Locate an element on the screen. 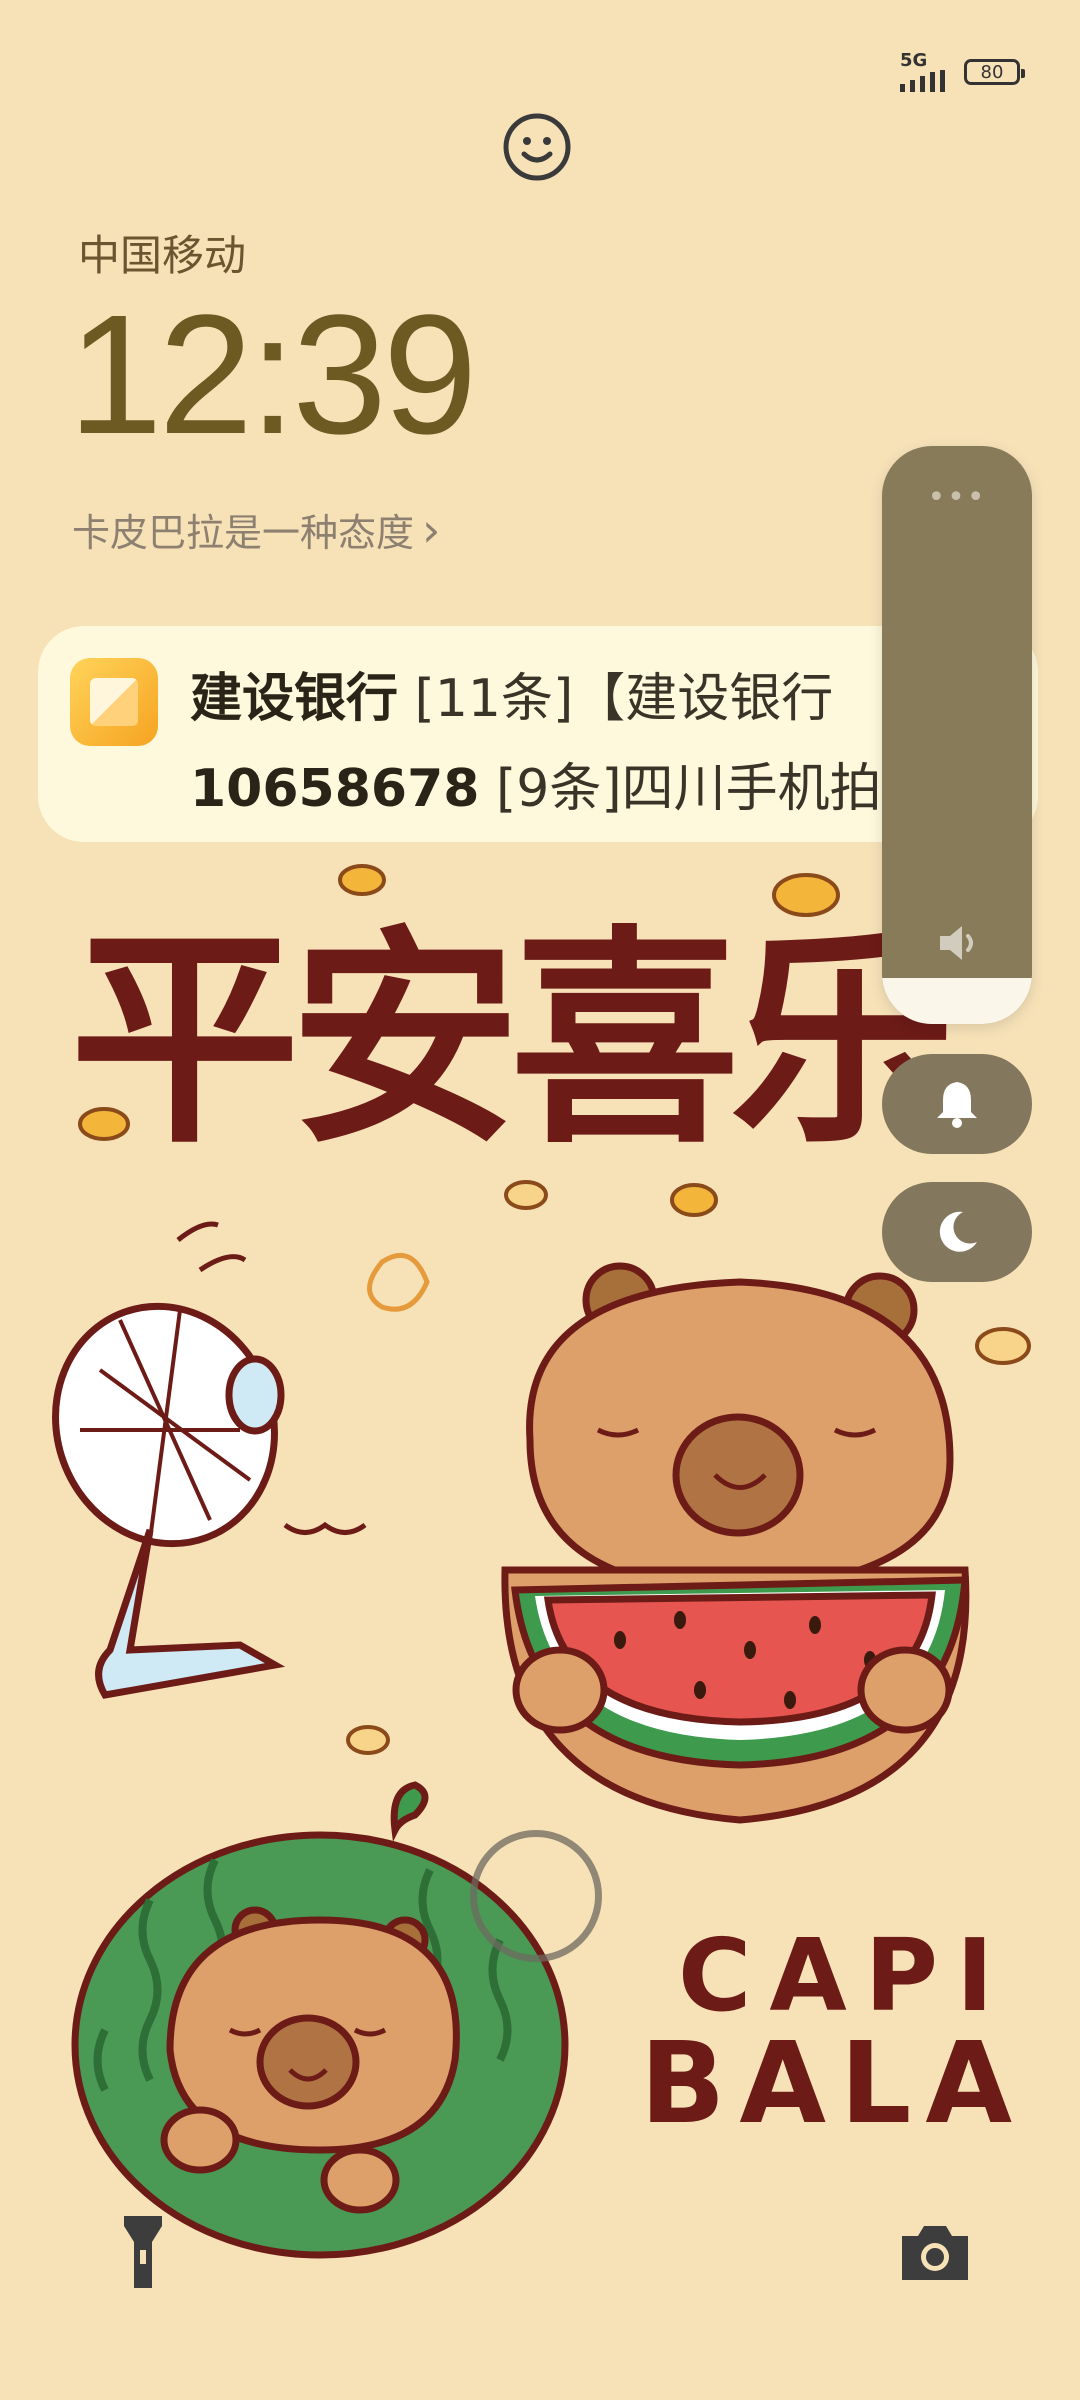 The height and width of the screenshot is (2400, 1080). volume-level-fill is located at coordinates (957, 1001).